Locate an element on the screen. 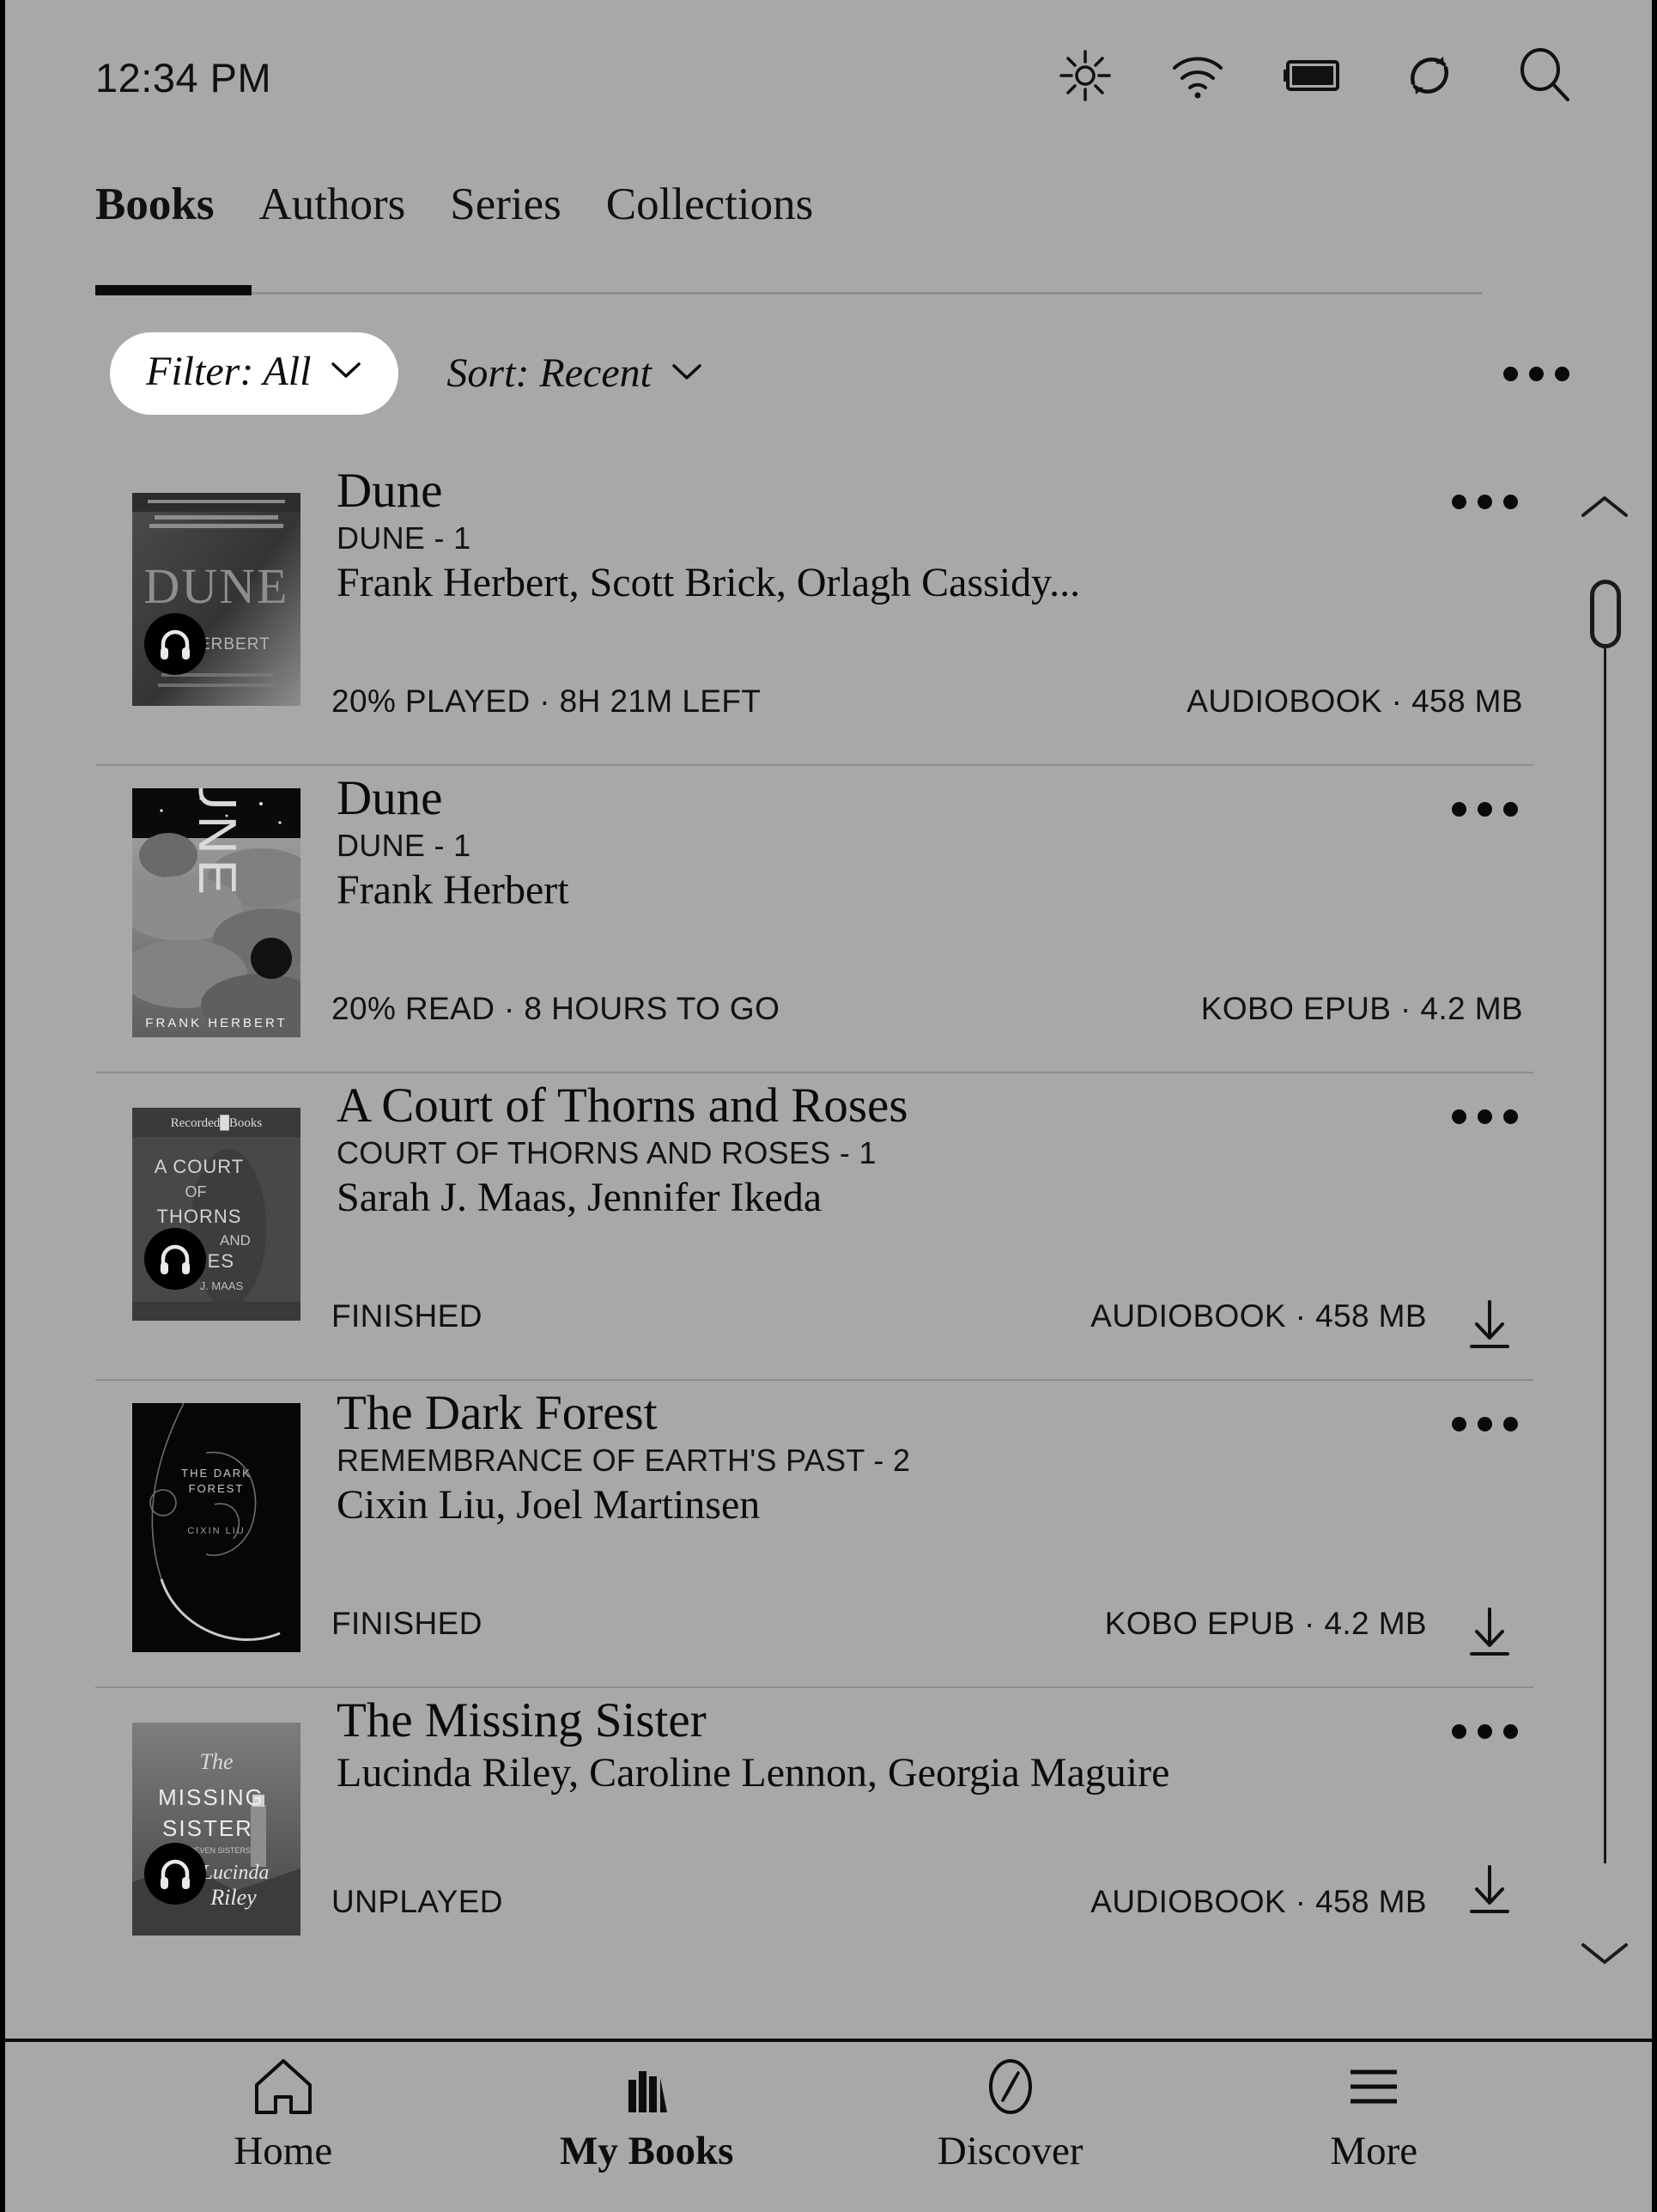  cover-art-dark-forest: THE DARK FOREST CIXIN LIU is located at coordinates (216, 1527).